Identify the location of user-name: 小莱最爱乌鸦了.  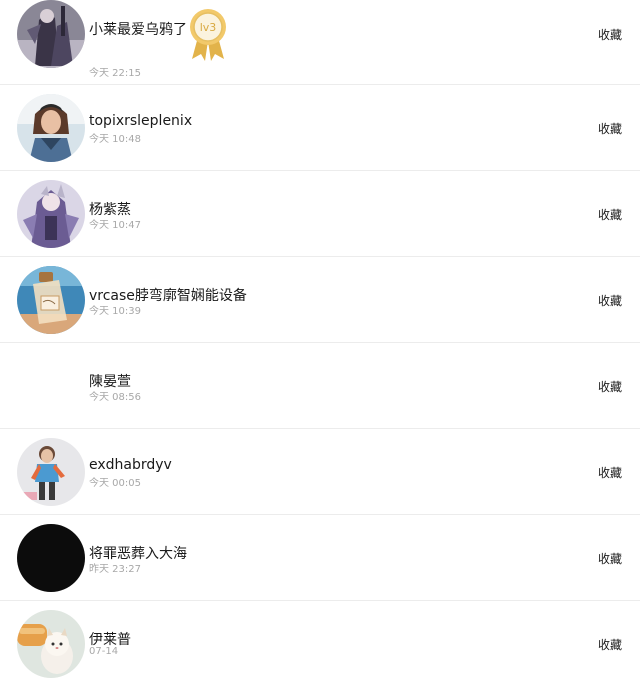
(138, 30).